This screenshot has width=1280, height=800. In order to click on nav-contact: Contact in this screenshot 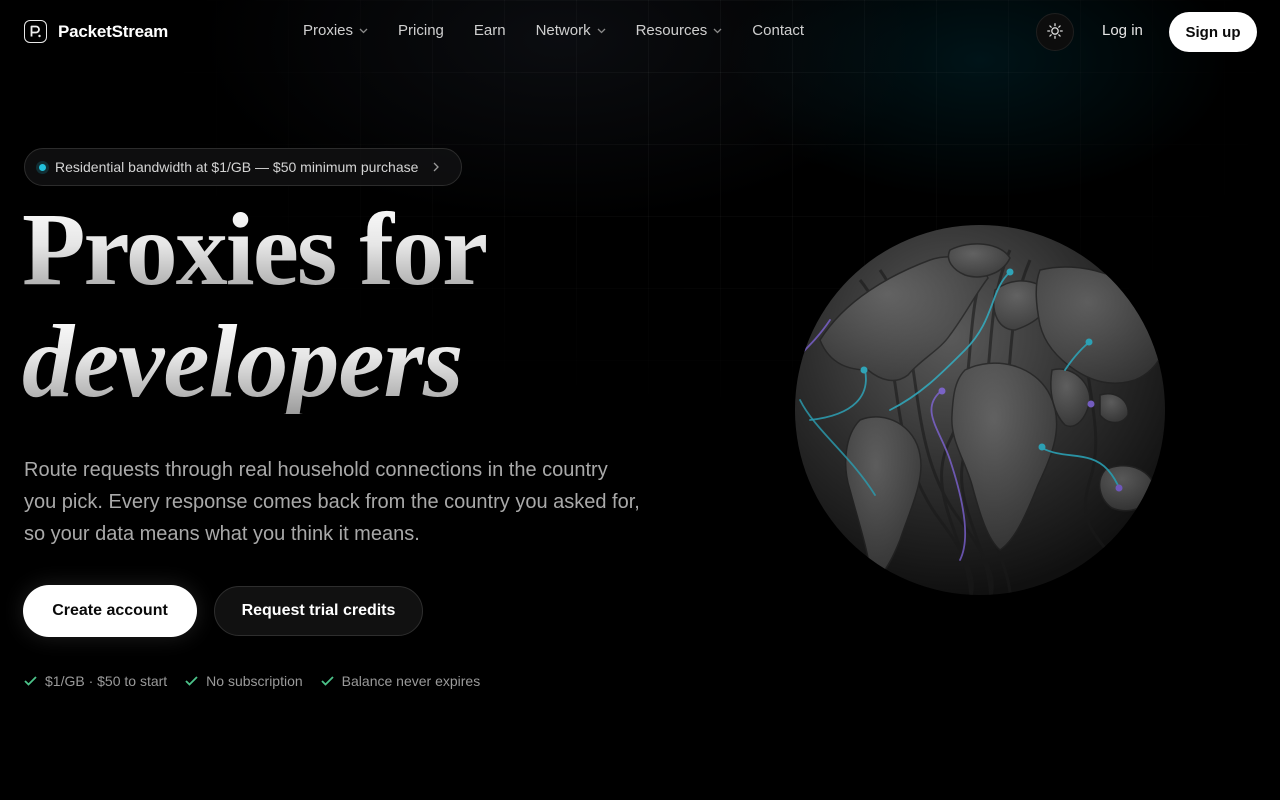, I will do `click(778, 30)`.